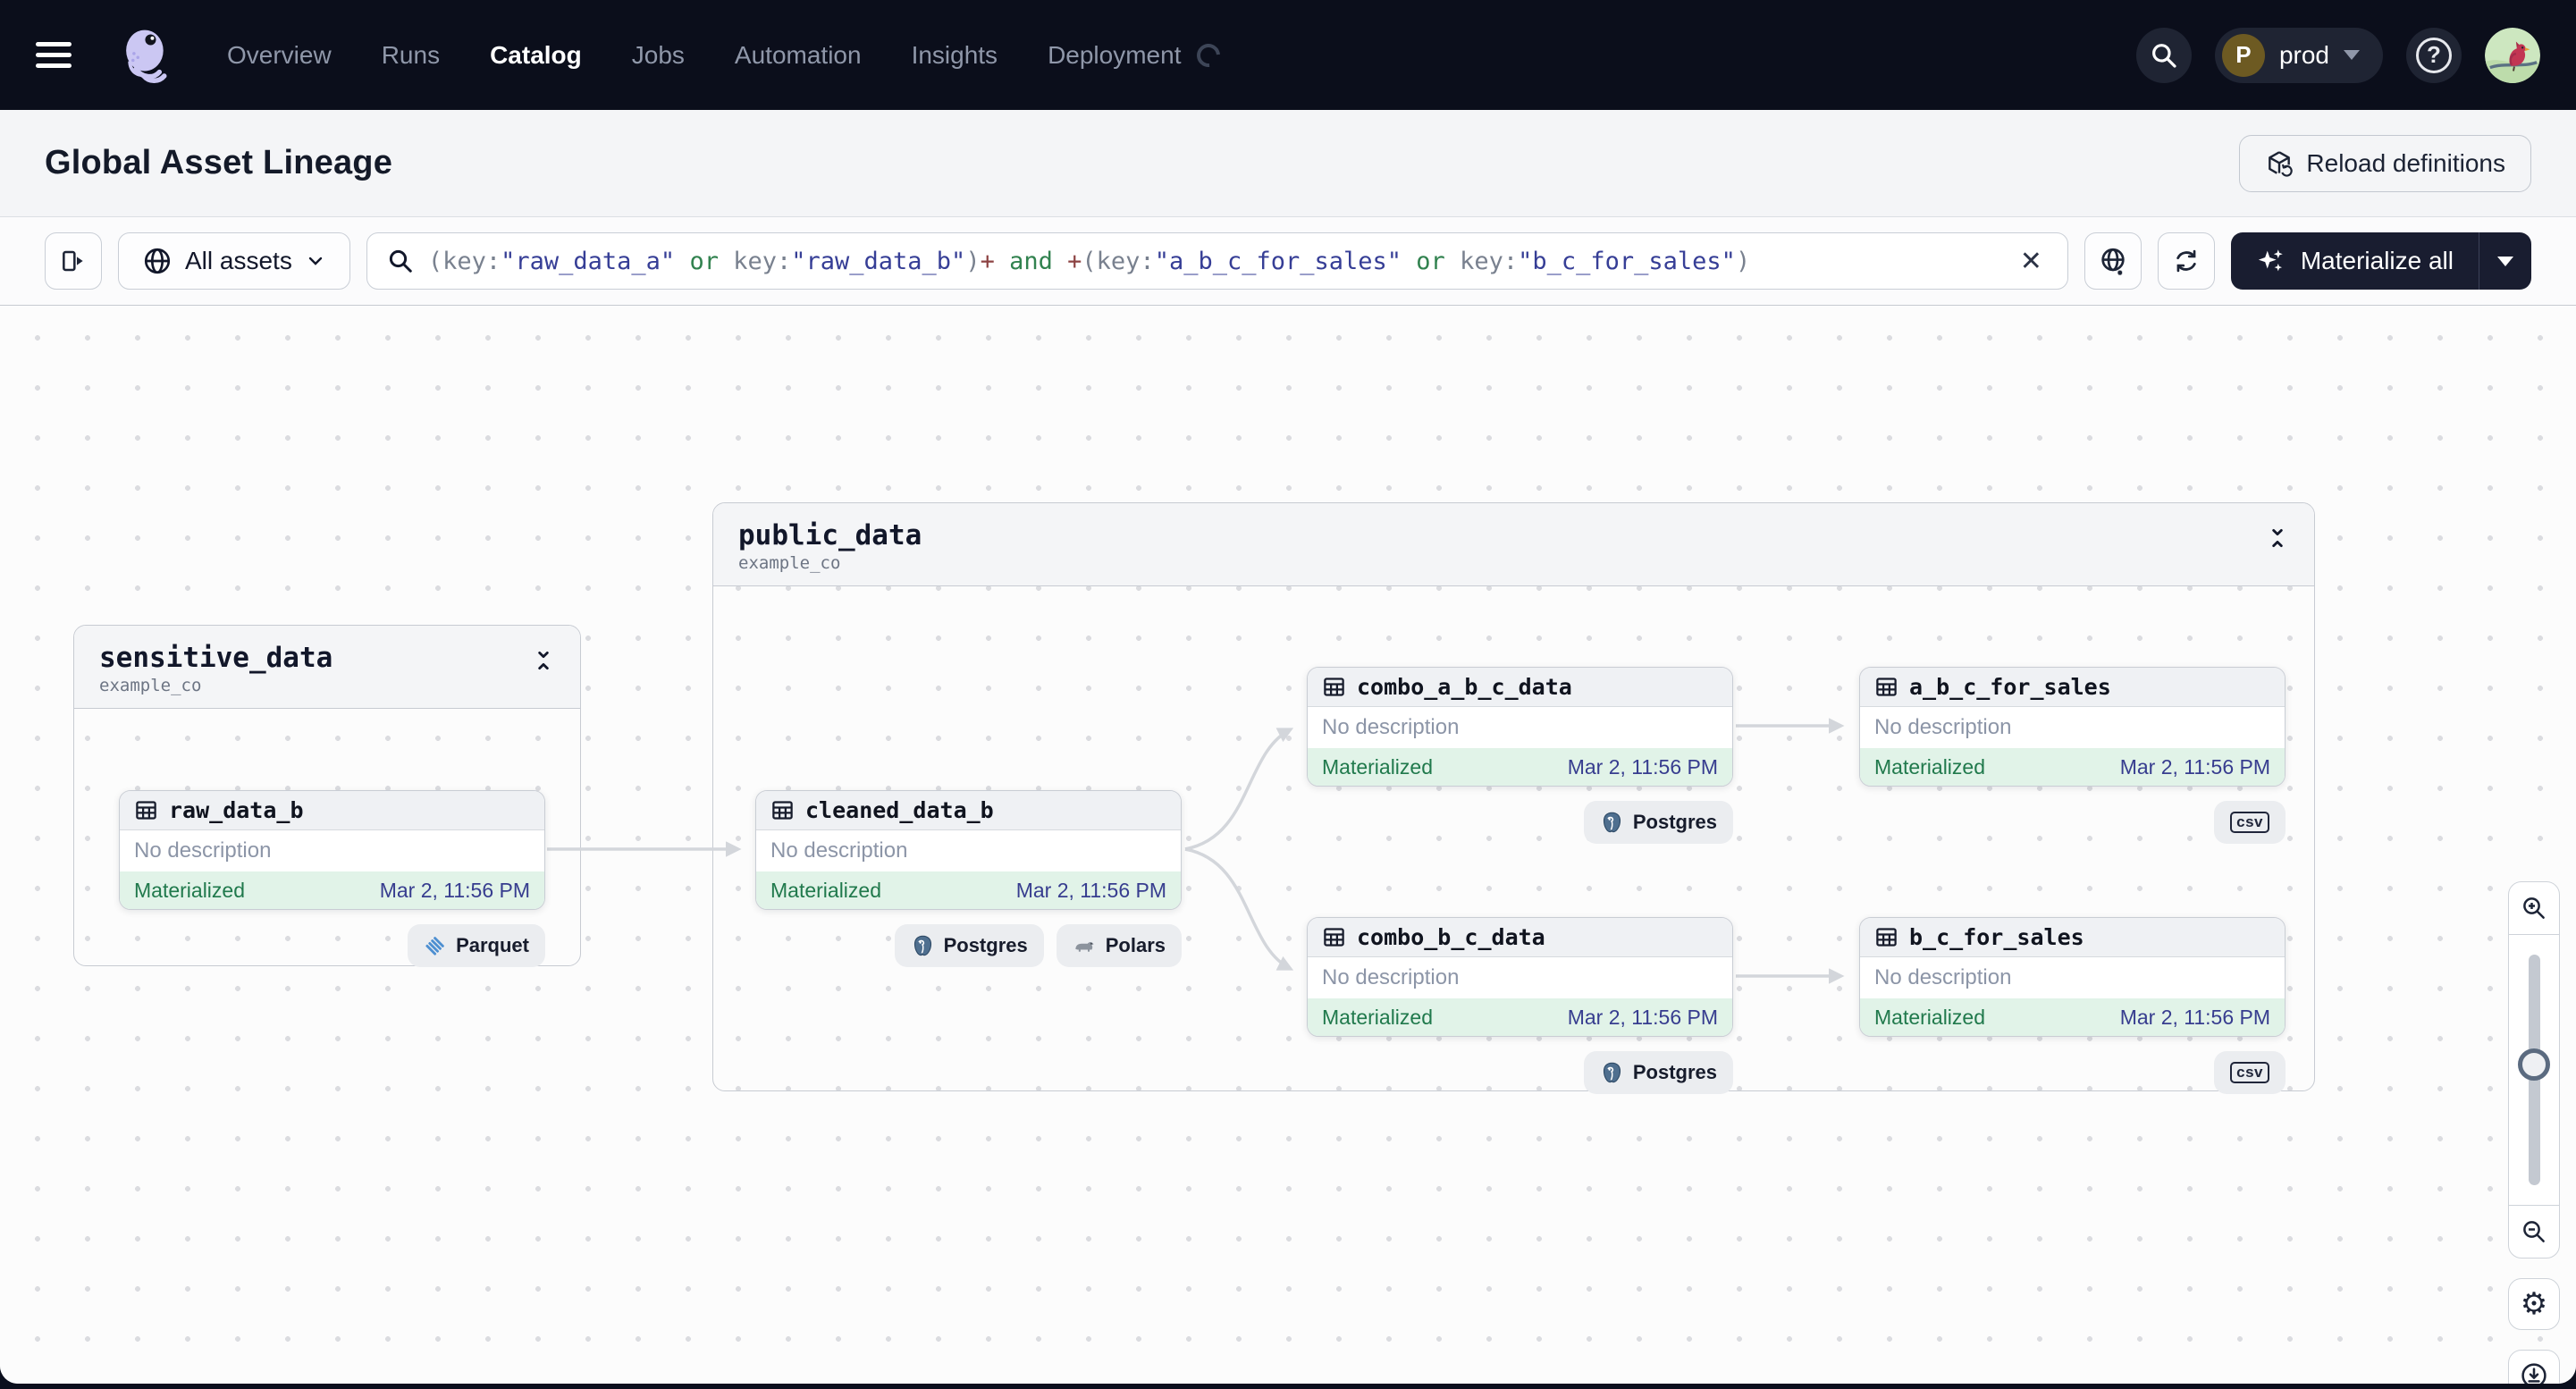 This screenshot has width=2576, height=1389. I want to click on environment-initial: P, so click(2243, 55).